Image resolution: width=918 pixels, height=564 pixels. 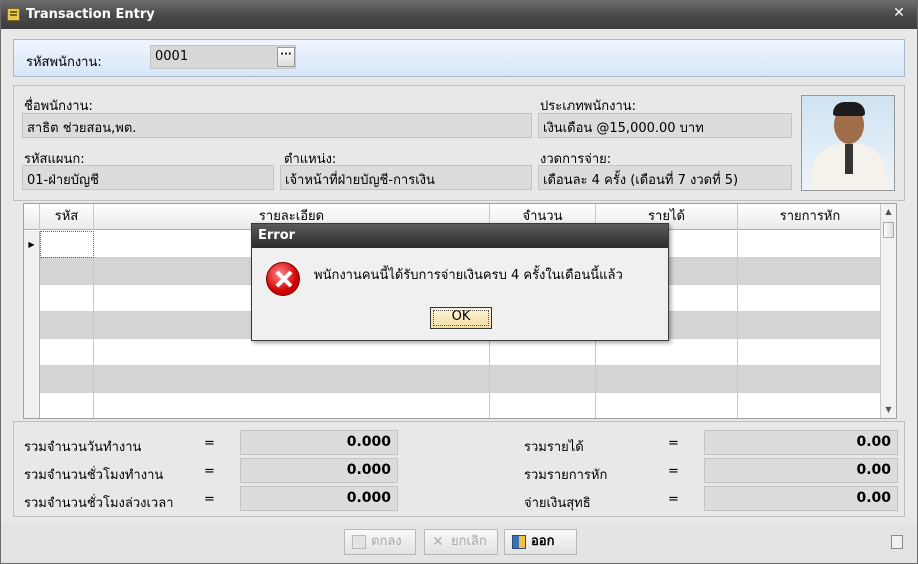 I want to click on total-work-hours-label: รวมจำนวนชั่วโมงทำงาน, so click(x=94, y=475).